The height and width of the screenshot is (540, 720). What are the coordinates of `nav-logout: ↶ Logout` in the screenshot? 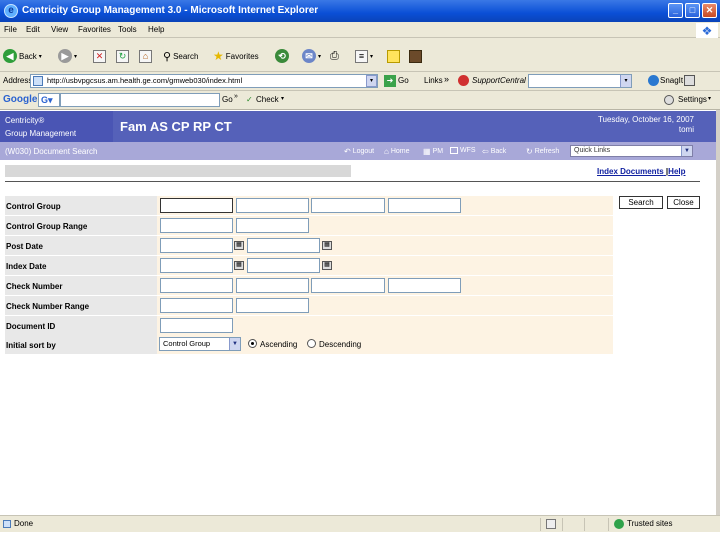 It's located at (359, 151).